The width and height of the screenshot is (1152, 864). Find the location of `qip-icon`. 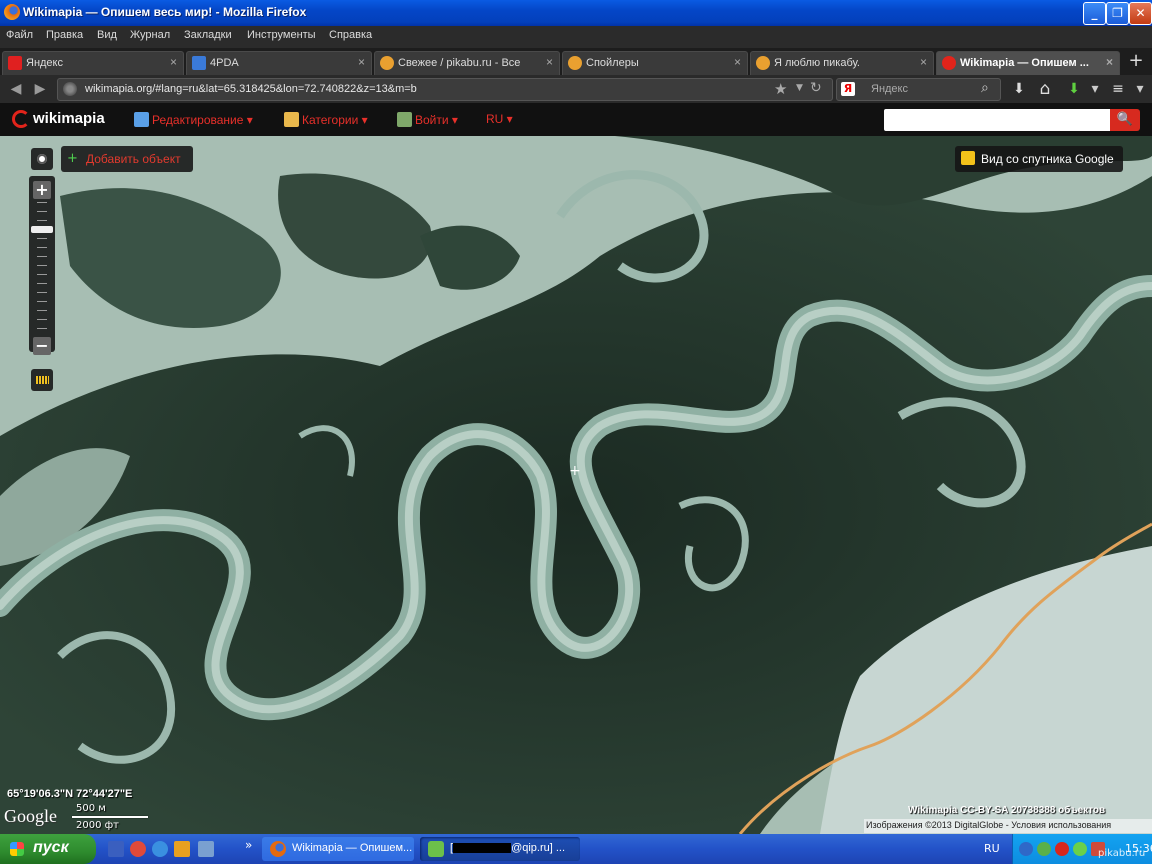

qip-icon is located at coordinates (436, 849).